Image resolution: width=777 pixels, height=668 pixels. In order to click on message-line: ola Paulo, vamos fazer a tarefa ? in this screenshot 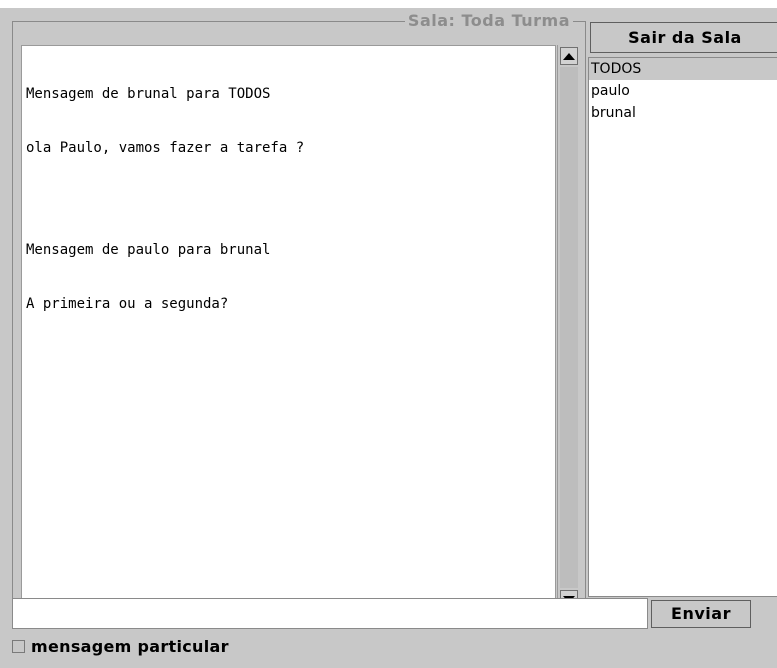, I will do `click(165, 148)`.